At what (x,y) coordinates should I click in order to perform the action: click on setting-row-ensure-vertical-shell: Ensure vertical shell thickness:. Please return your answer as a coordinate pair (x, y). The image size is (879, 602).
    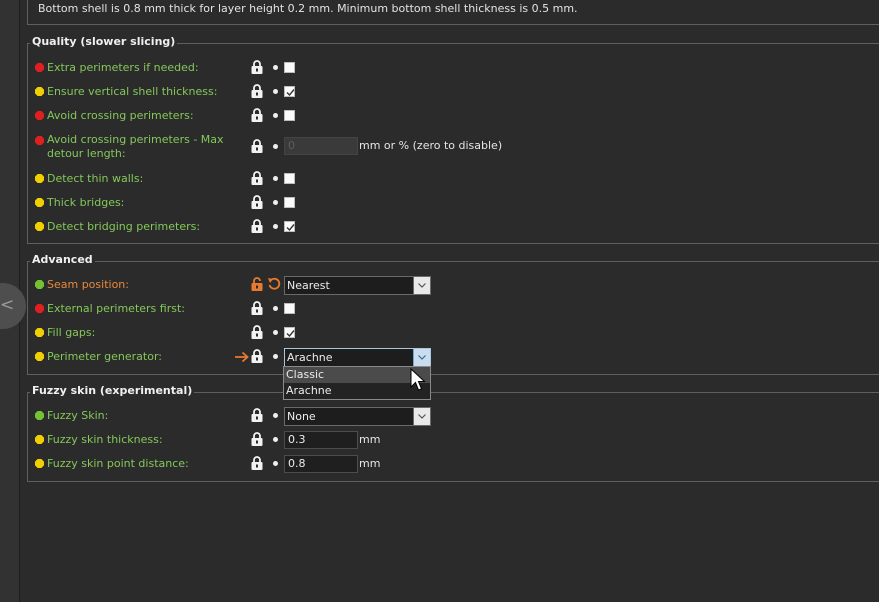
    Looking at the image, I should click on (453, 93).